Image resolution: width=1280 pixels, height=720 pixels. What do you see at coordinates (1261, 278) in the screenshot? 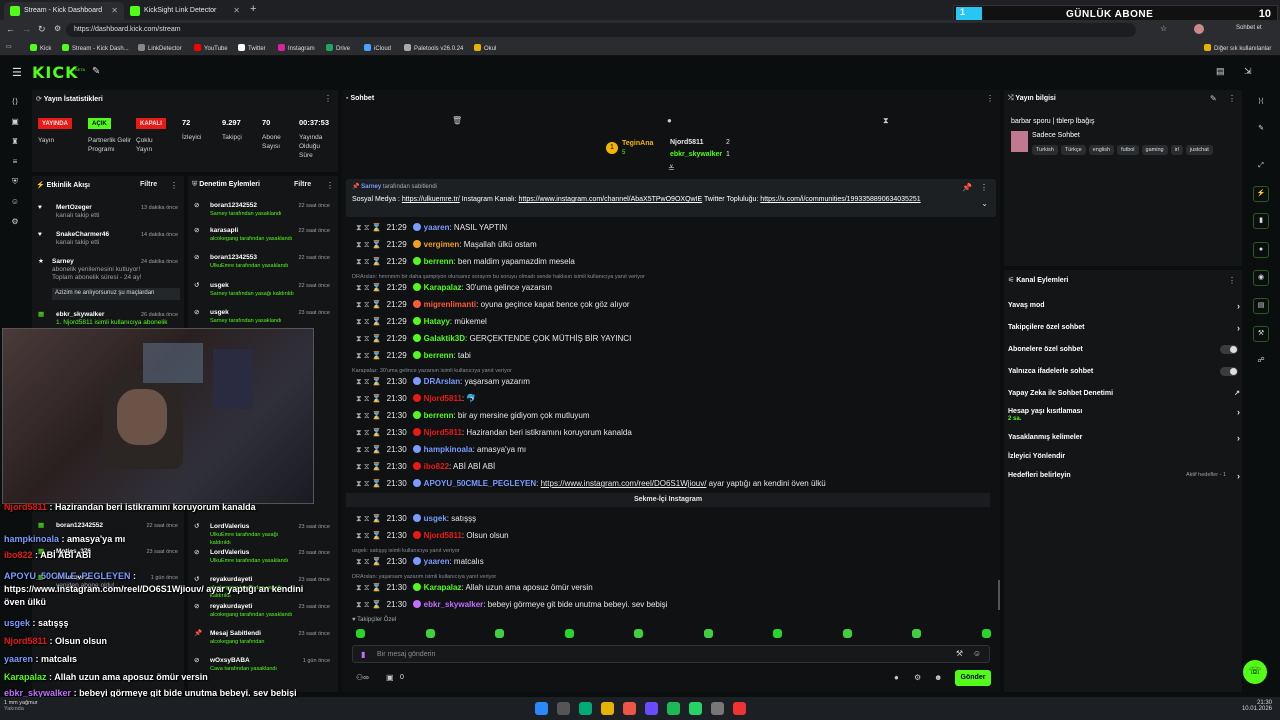
I see `radio-icon: ◉` at bounding box center [1261, 278].